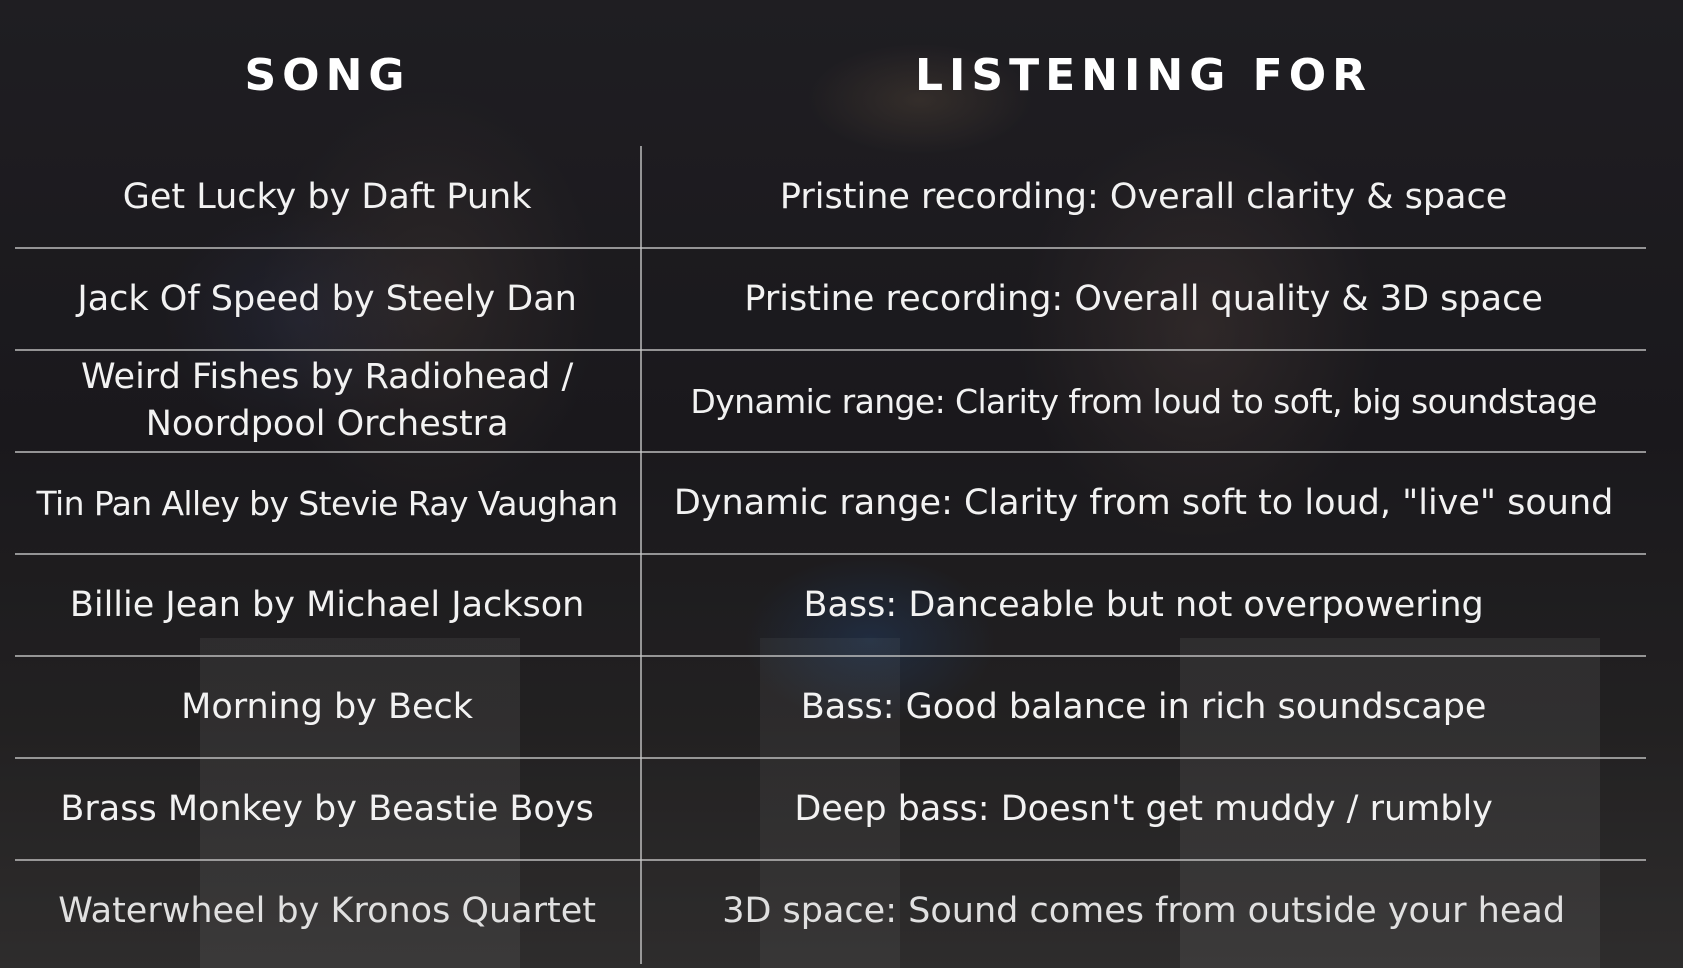 The height and width of the screenshot is (968, 1683). I want to click on song-cell: Jack Of Speed by Steely Dan, so click(327, 298).